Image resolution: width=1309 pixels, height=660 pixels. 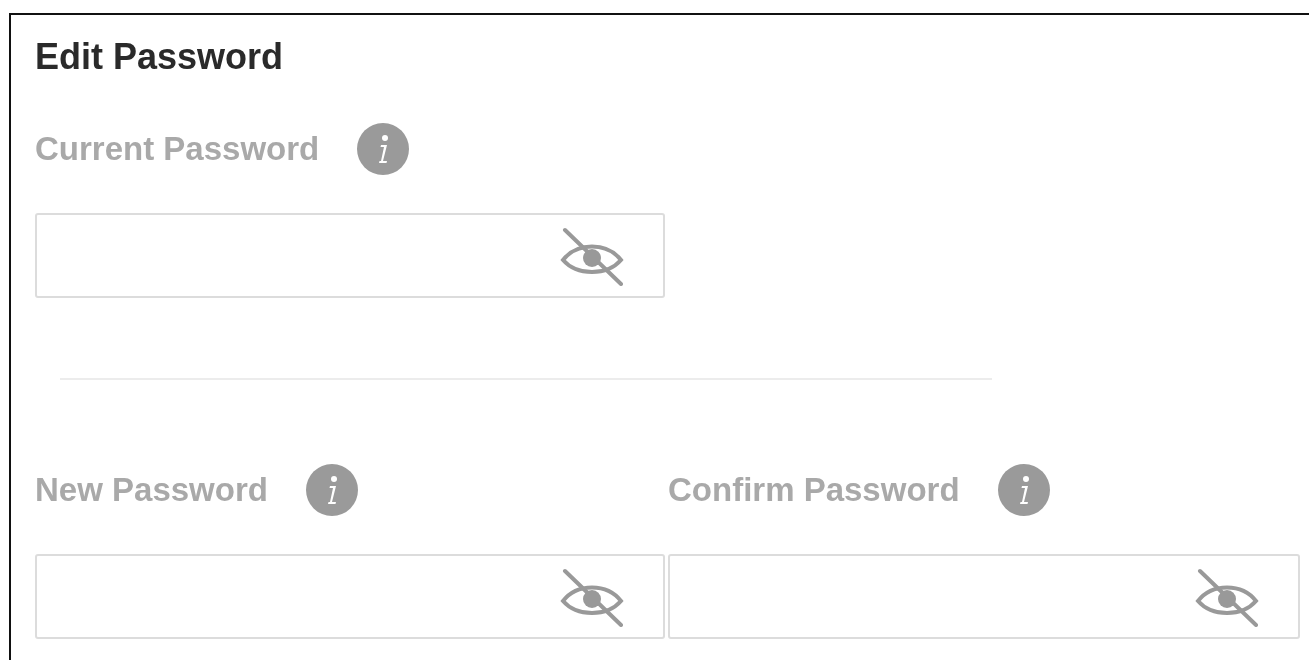 I want to click on field-label: New Password, so click(x=151, y=490).